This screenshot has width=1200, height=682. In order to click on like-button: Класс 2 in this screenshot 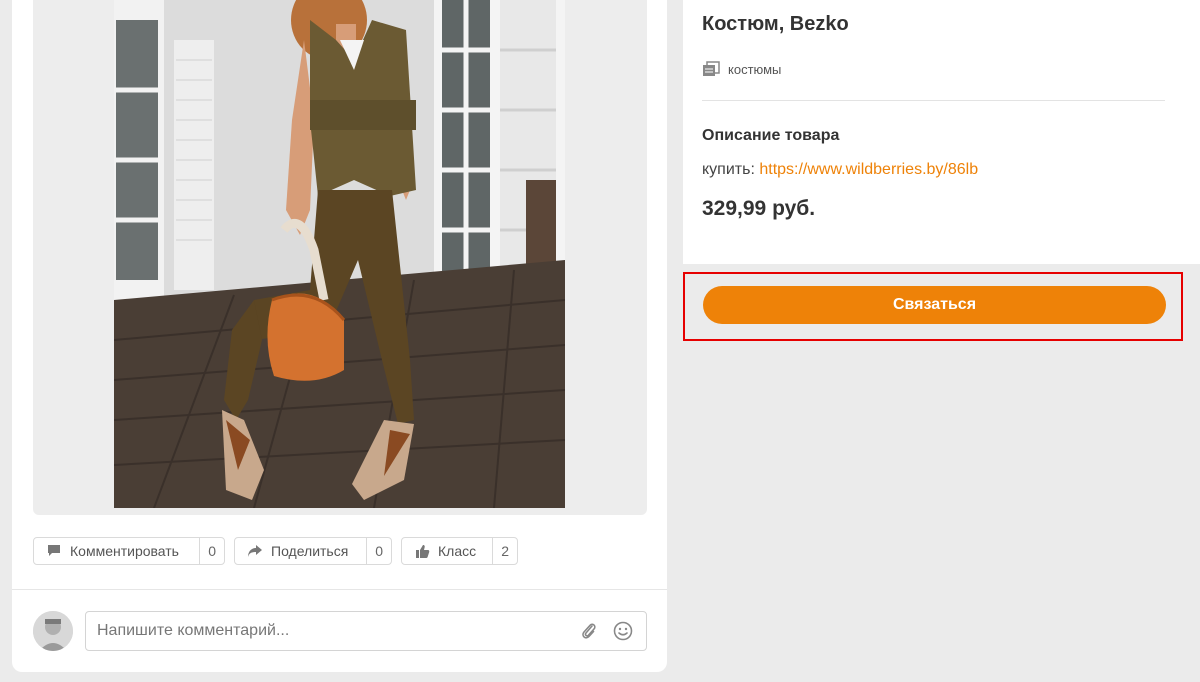, I will do `click(459, 551)`.